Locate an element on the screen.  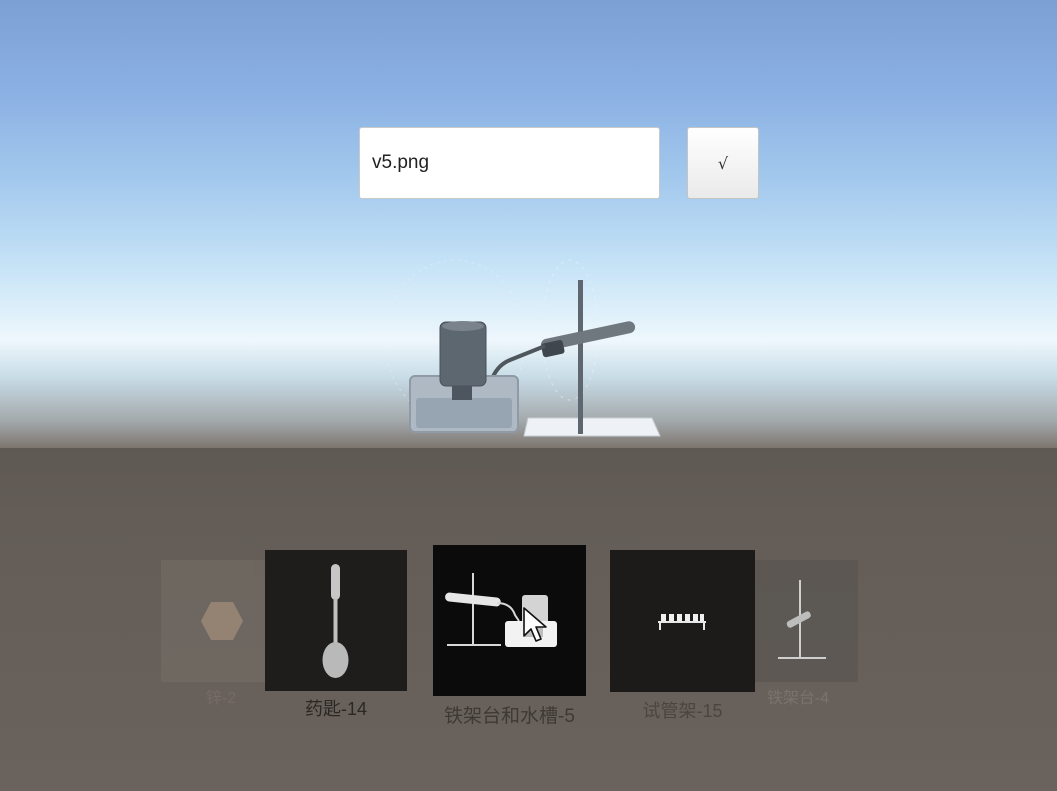
filename-input is located at coordinates (509, 163).